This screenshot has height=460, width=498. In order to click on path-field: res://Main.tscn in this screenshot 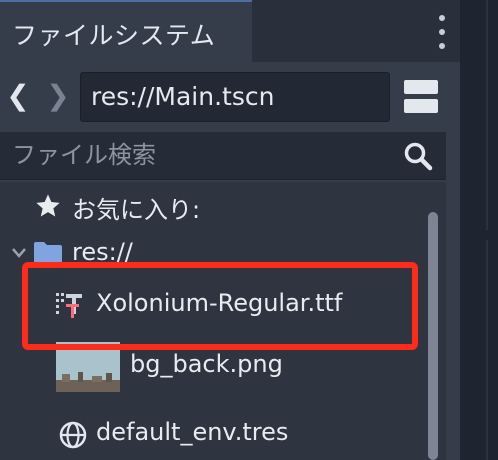, I will do `click(235, 97)`.